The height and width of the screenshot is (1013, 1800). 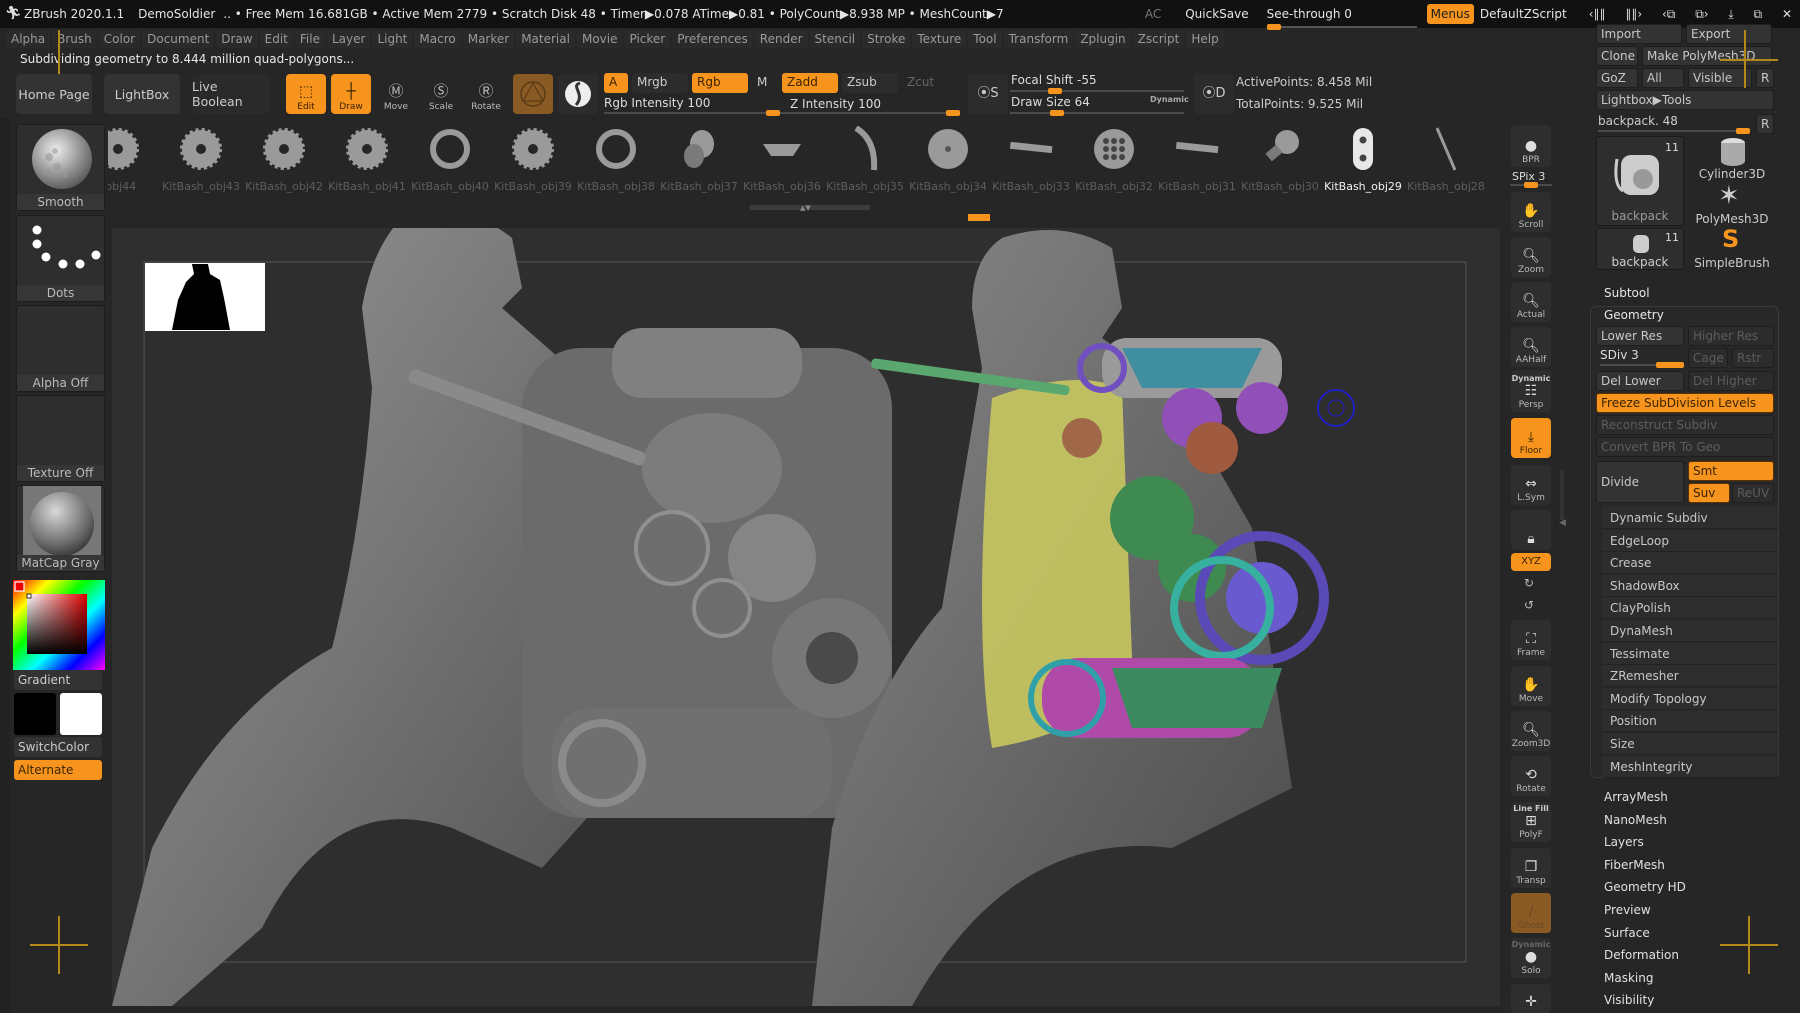 What do you see at coordinates (545, 39) in the screenshot?
I see `menu-material: Material` at bounding box center [545, 39].